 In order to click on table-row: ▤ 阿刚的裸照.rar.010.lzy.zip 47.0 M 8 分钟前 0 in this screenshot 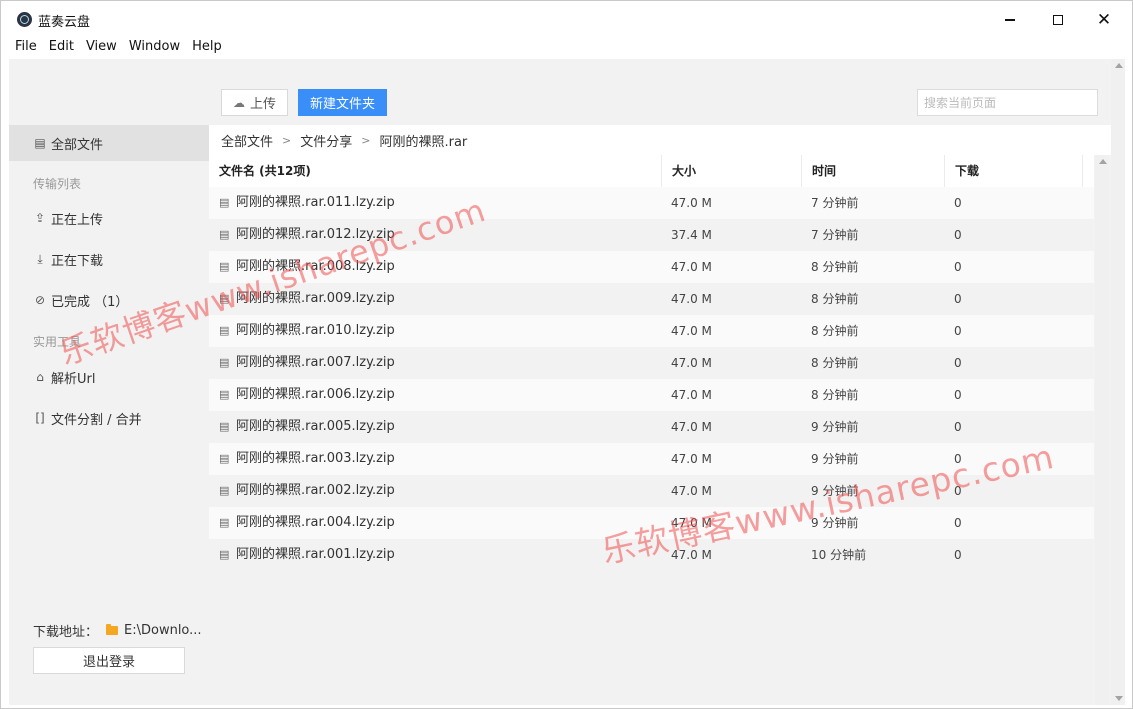, I will do `click(651, 331)`.